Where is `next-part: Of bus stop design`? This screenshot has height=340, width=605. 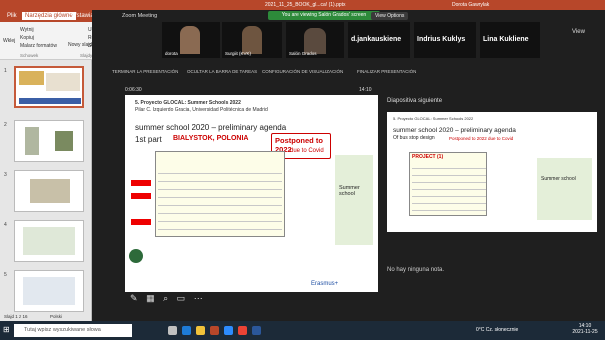 next-part: Of bus stop design is located at coordinates (414, 138).